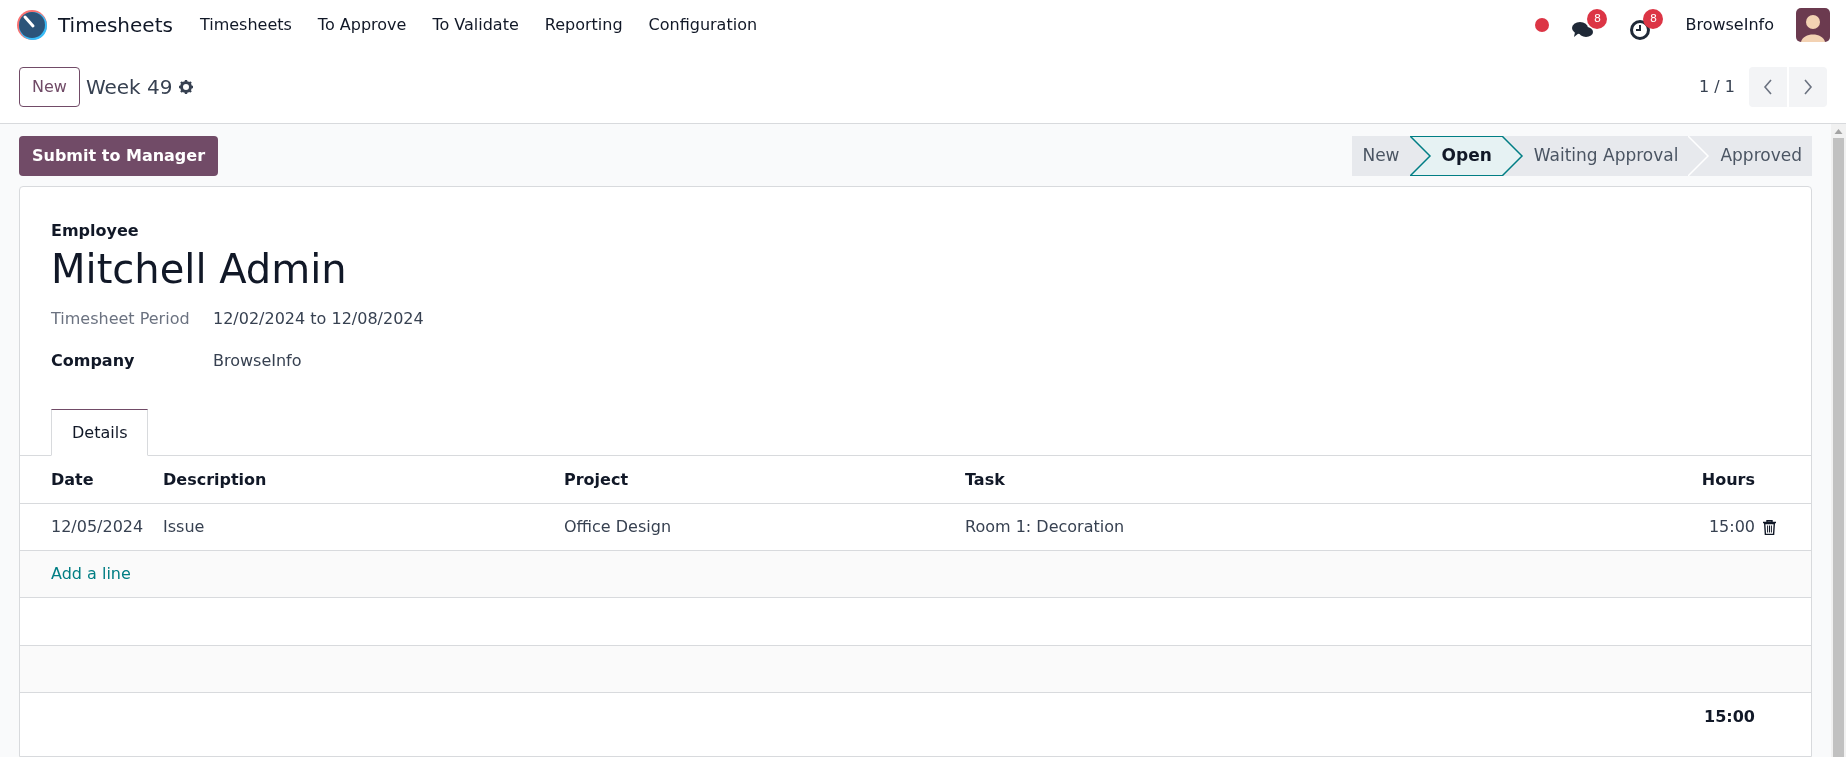 The height and width of the screenshot is (757, 1846). What do you see at coordinates (1808, 86) in the screenshot?
I see `chevron-right-icon` at bounding box center [1808, 86].